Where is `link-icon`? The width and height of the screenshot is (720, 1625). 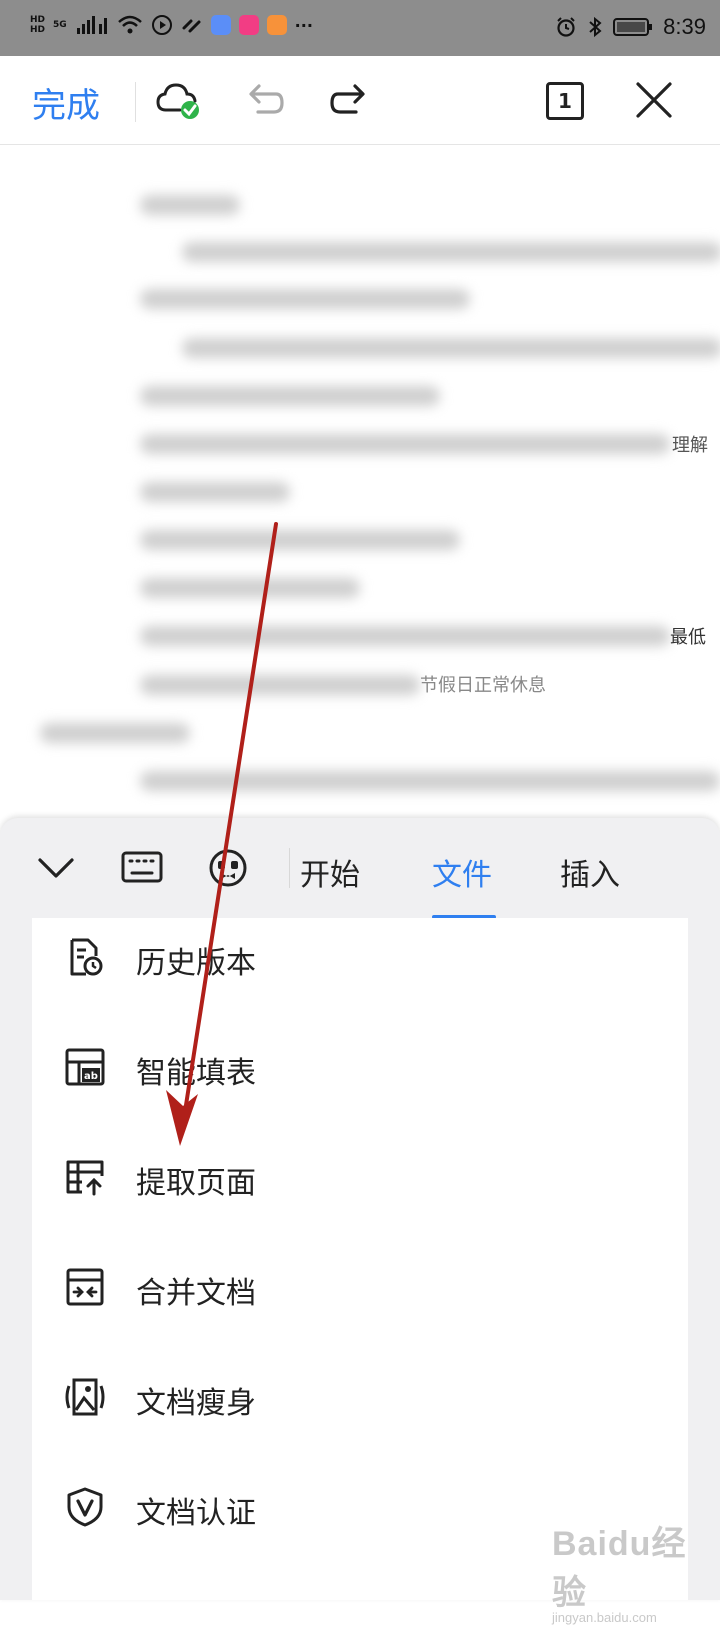 link-icon is located at coordinates (191, 26).